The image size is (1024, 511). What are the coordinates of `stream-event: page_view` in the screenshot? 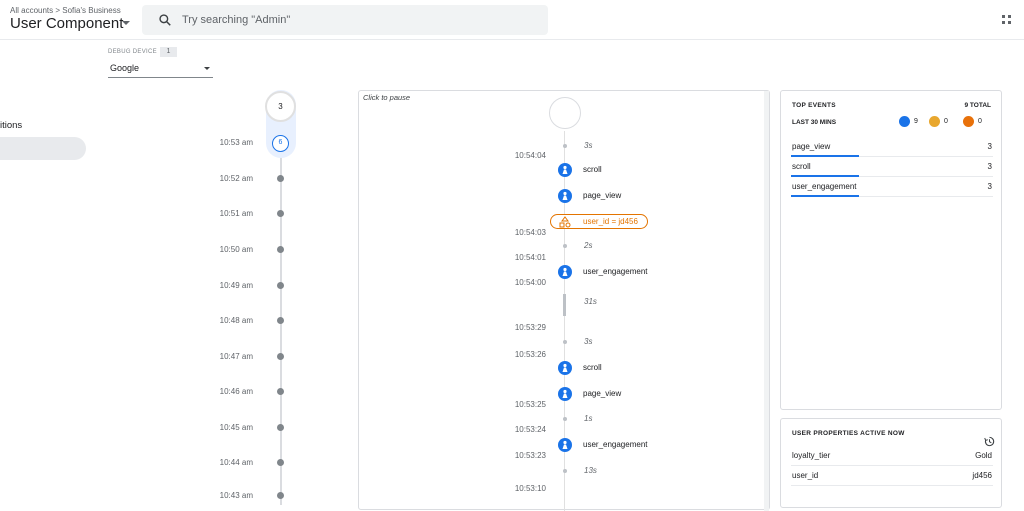 It's located at (565, 196).